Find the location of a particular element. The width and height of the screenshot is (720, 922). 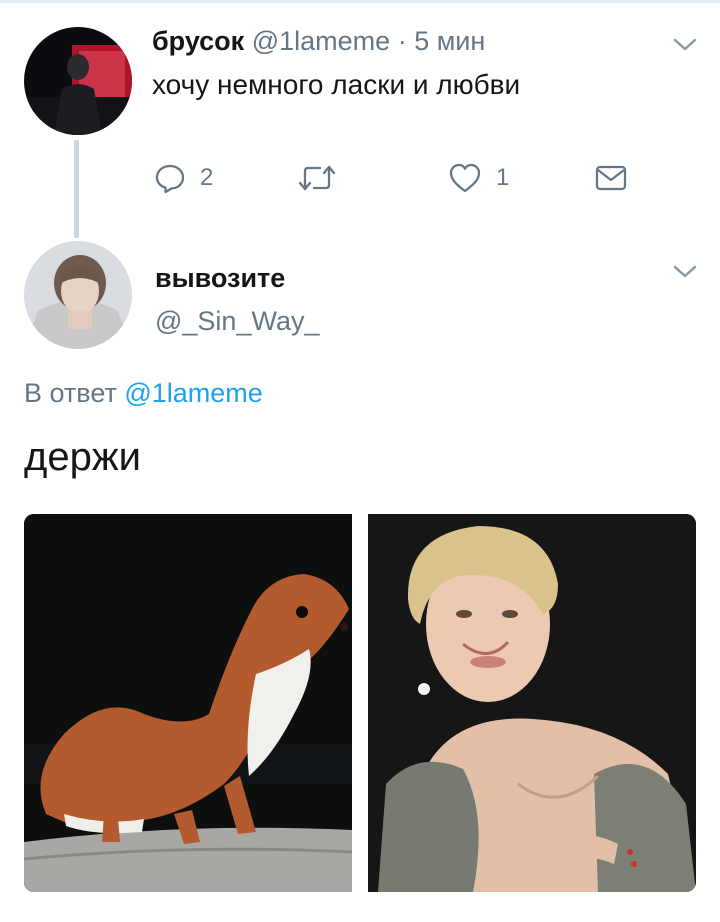

thread-connector-line is located at coordinates (76, 189).